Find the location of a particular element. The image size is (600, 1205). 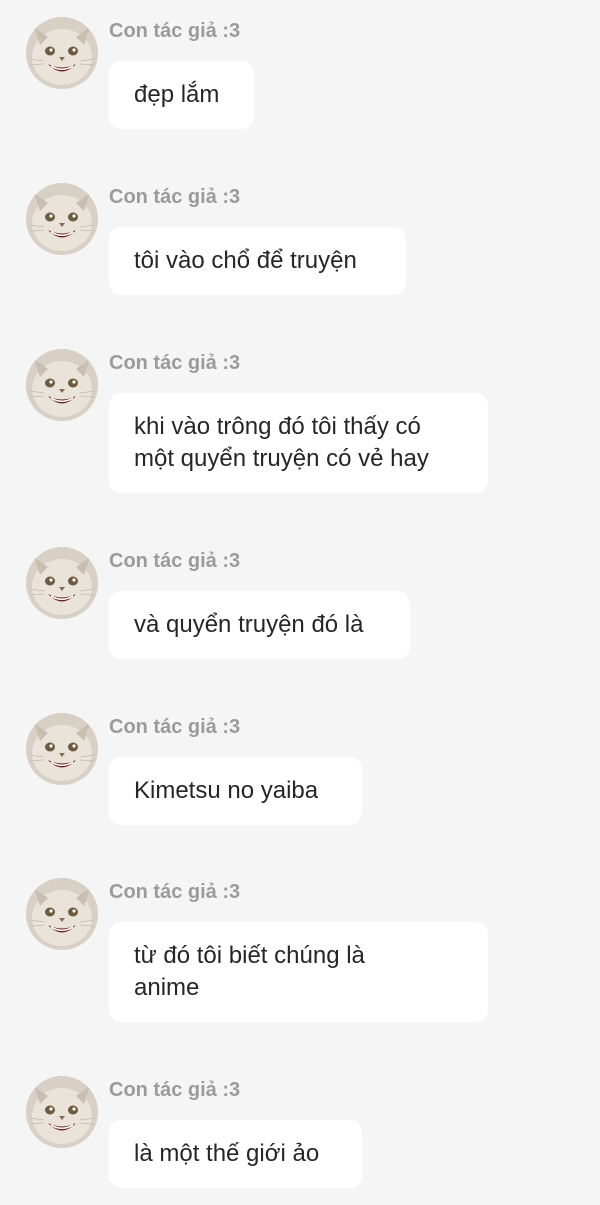

message-bubble: từ đó tôi biết chúng là anime is located at coordinates (298, 972).